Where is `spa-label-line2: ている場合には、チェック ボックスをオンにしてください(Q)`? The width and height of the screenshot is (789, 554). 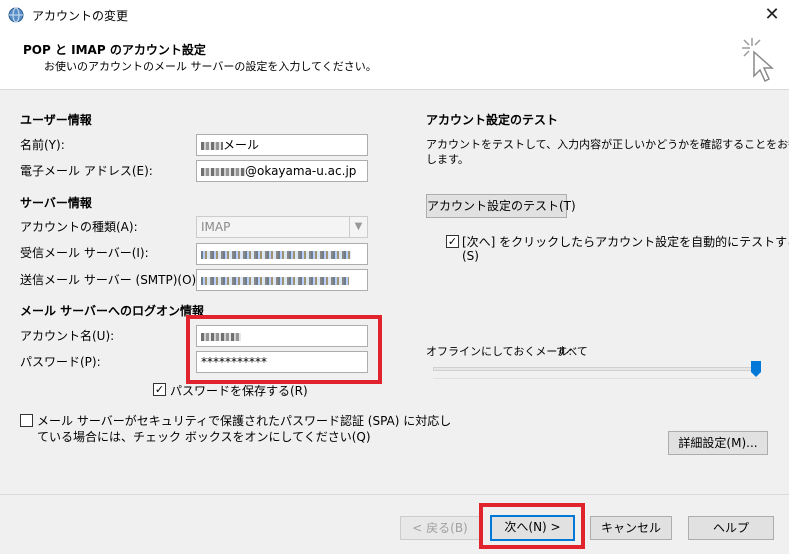 spa-label-line2: ている場合には、チェック ボックスをオンにしてください(Q) is located at coordinates (204, 437).